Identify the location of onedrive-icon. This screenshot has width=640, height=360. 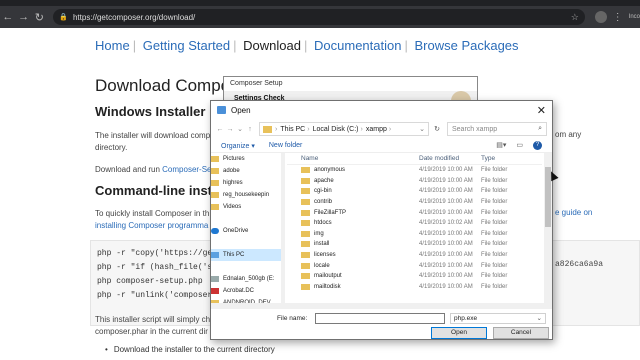
(215, 231).